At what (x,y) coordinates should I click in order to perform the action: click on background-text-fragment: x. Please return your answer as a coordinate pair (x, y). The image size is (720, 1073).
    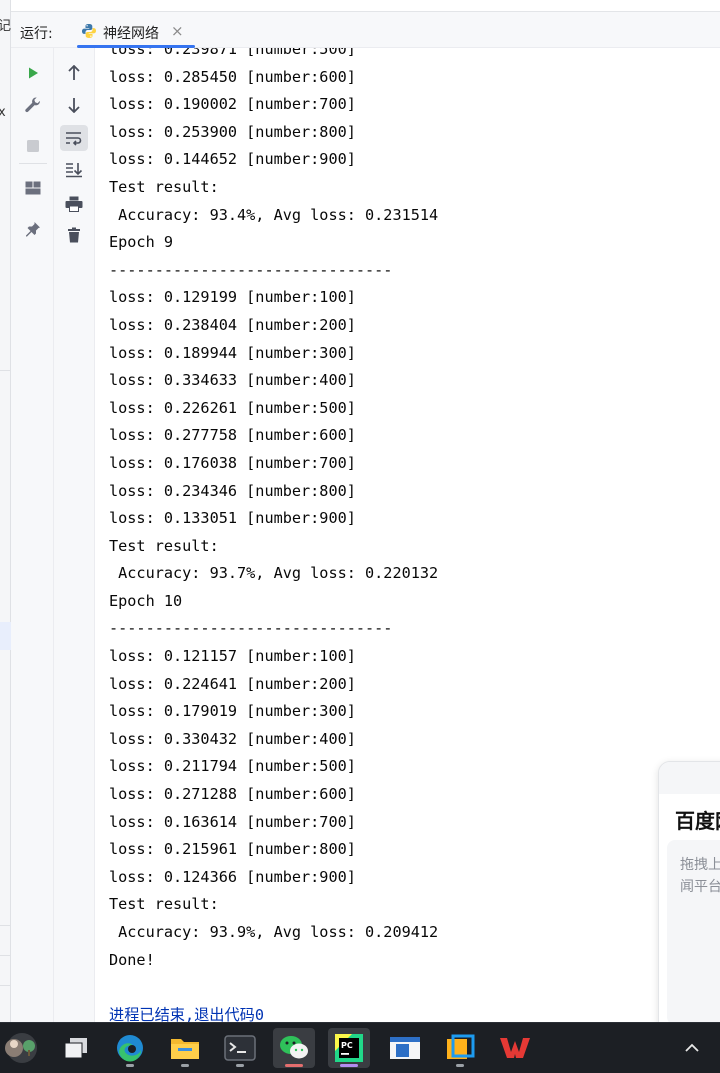
    Looking at the image, I should click on (3, 112).